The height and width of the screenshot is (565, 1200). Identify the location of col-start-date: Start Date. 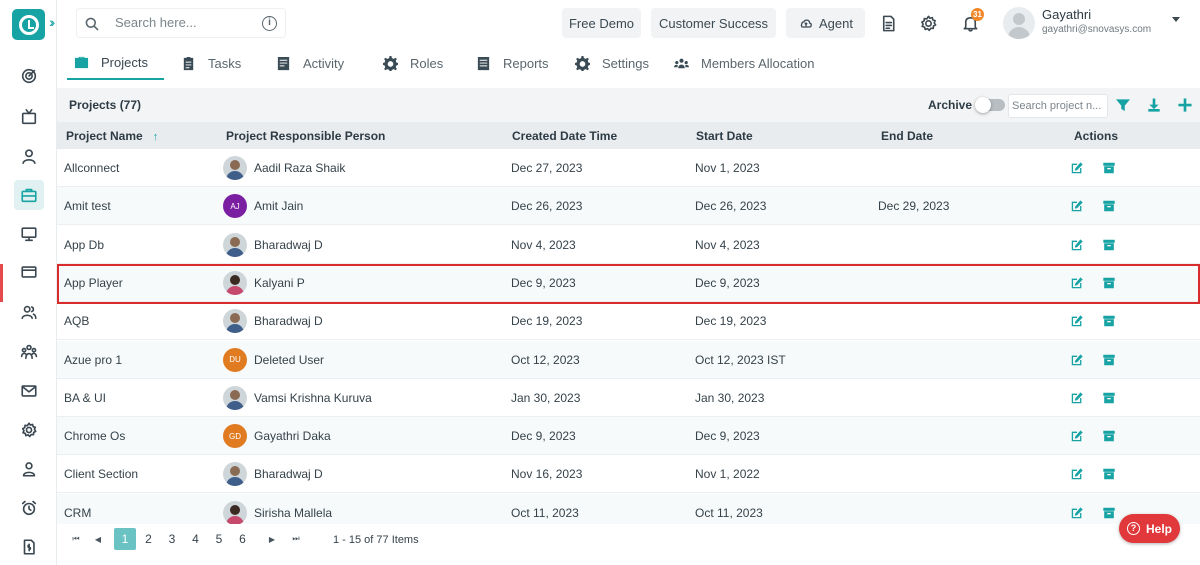
(724, 136).